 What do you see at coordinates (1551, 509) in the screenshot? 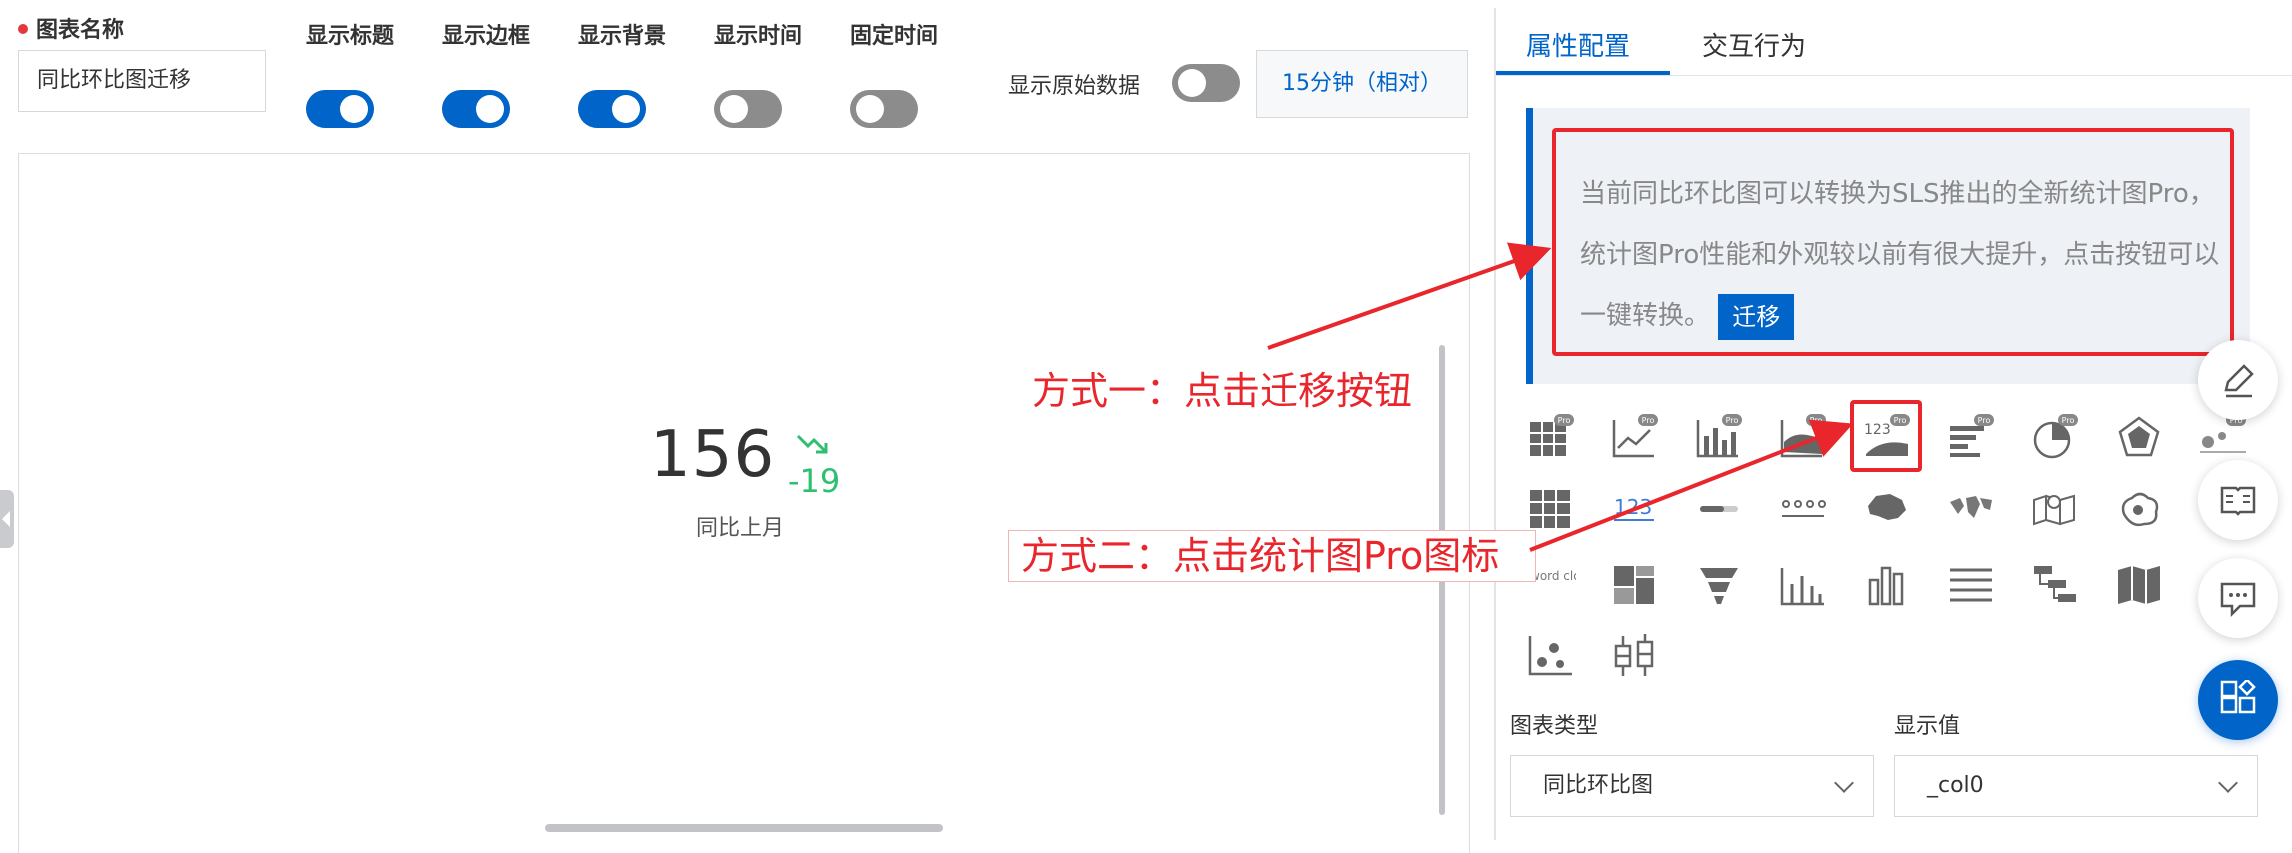
I see `table-icon` at bounding box center [1551, 509].